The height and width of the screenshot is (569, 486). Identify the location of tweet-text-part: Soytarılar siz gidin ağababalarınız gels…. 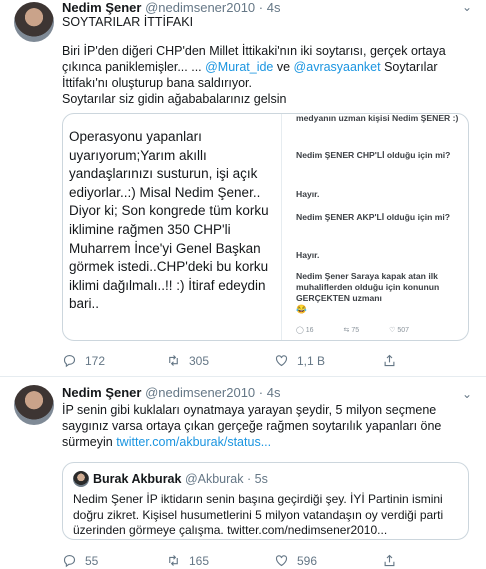
(174, 99).